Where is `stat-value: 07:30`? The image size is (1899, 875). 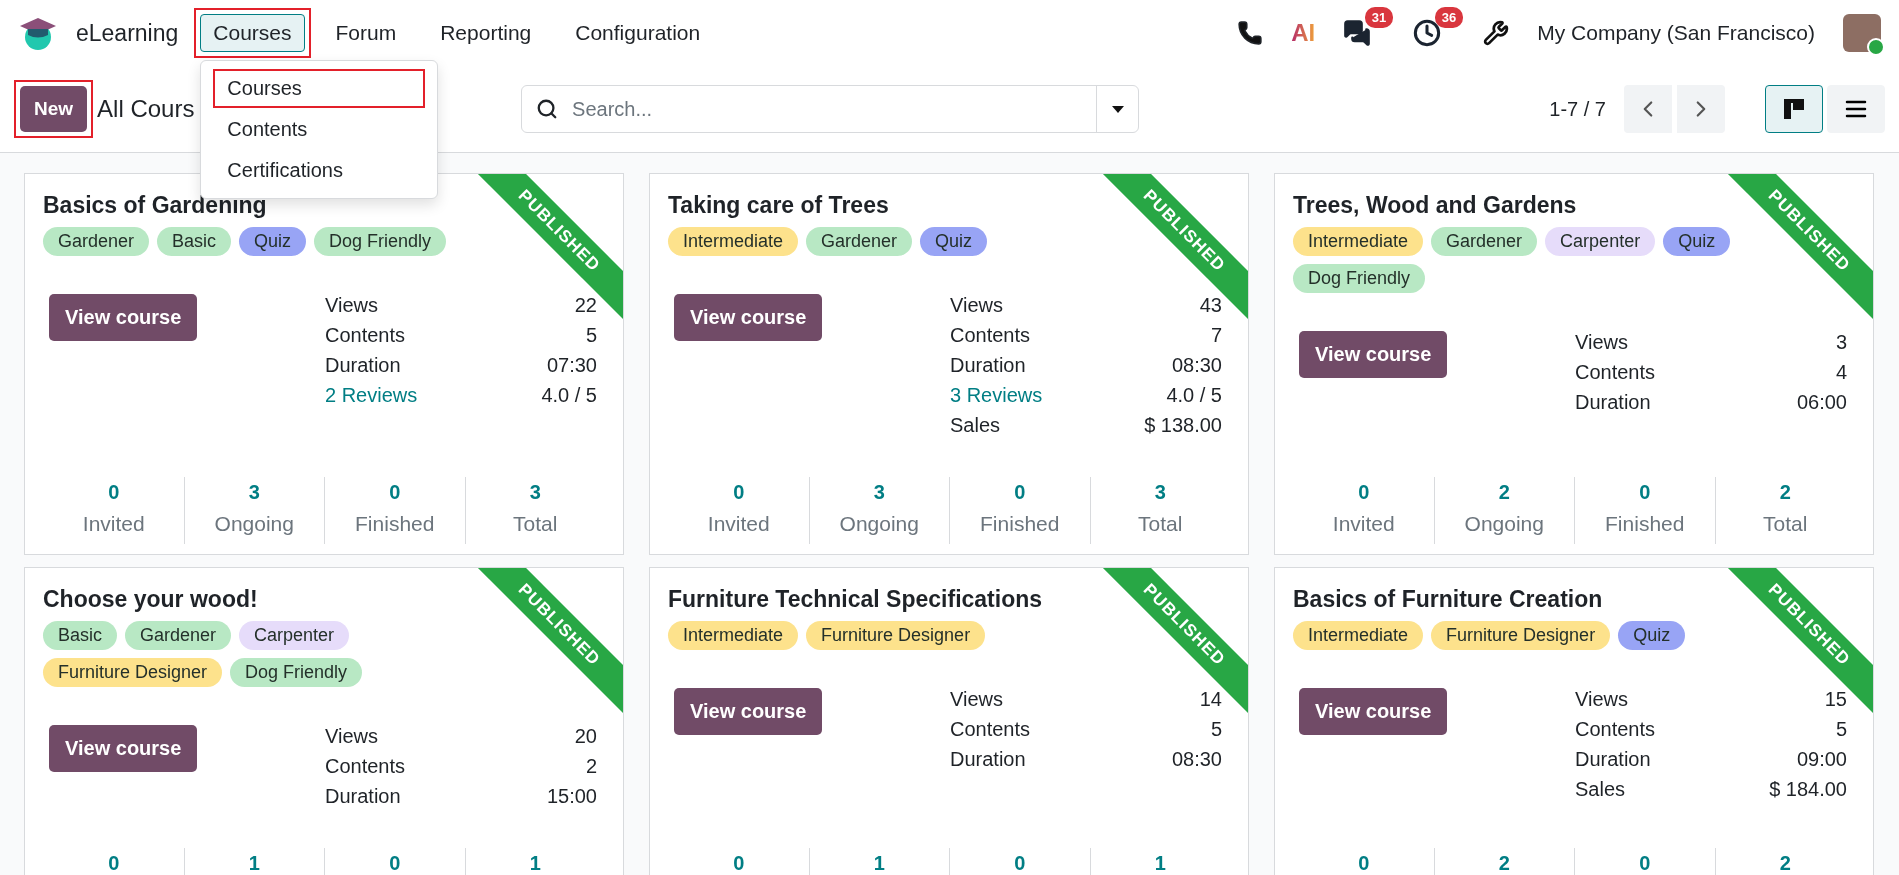
stat-value: 07:30 is located at coordinates (571, 365).